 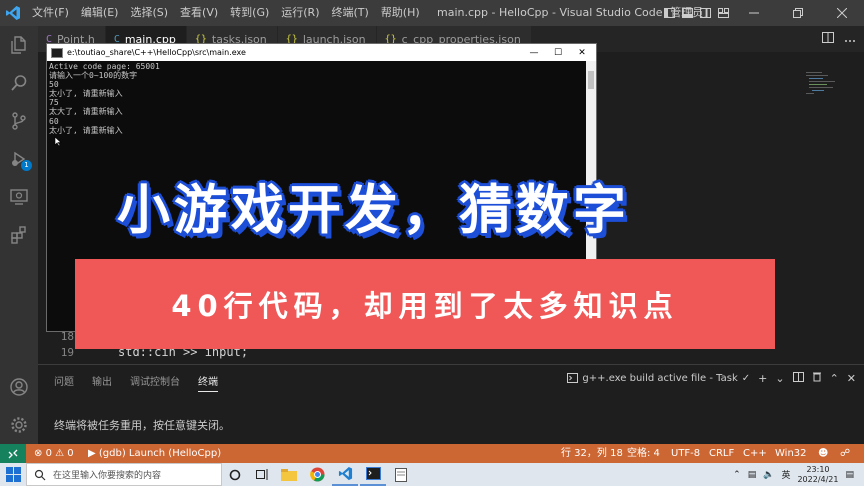 I want to click on indentation: 空格: 4, so click(x=643, y=453).